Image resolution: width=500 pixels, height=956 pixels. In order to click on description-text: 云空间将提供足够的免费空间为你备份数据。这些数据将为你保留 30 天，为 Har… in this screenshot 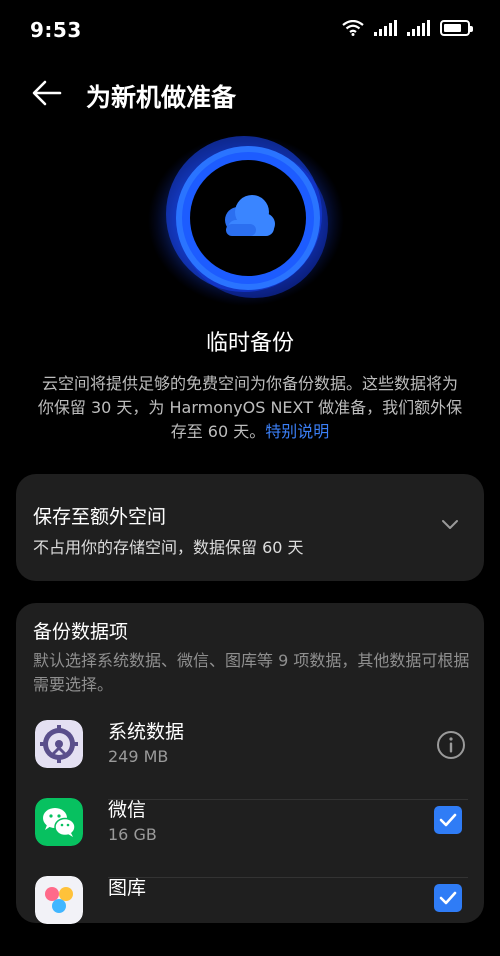, I will do `click(250, 408)`.